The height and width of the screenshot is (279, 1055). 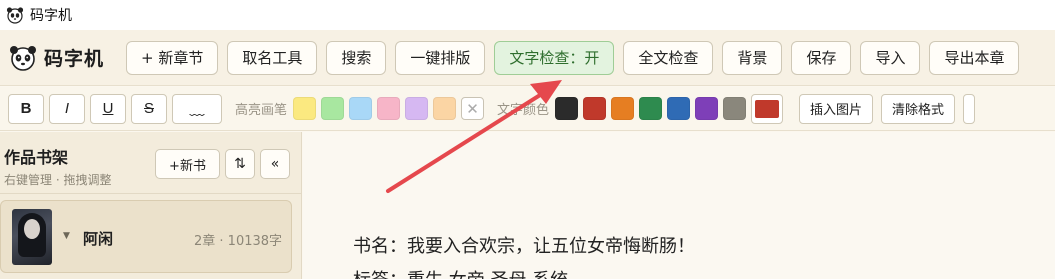 What do you see at coordinates (974, 57) in the screenshot?
I see `export-chapter-button: 导出本章` at bounding box center [974, 57].